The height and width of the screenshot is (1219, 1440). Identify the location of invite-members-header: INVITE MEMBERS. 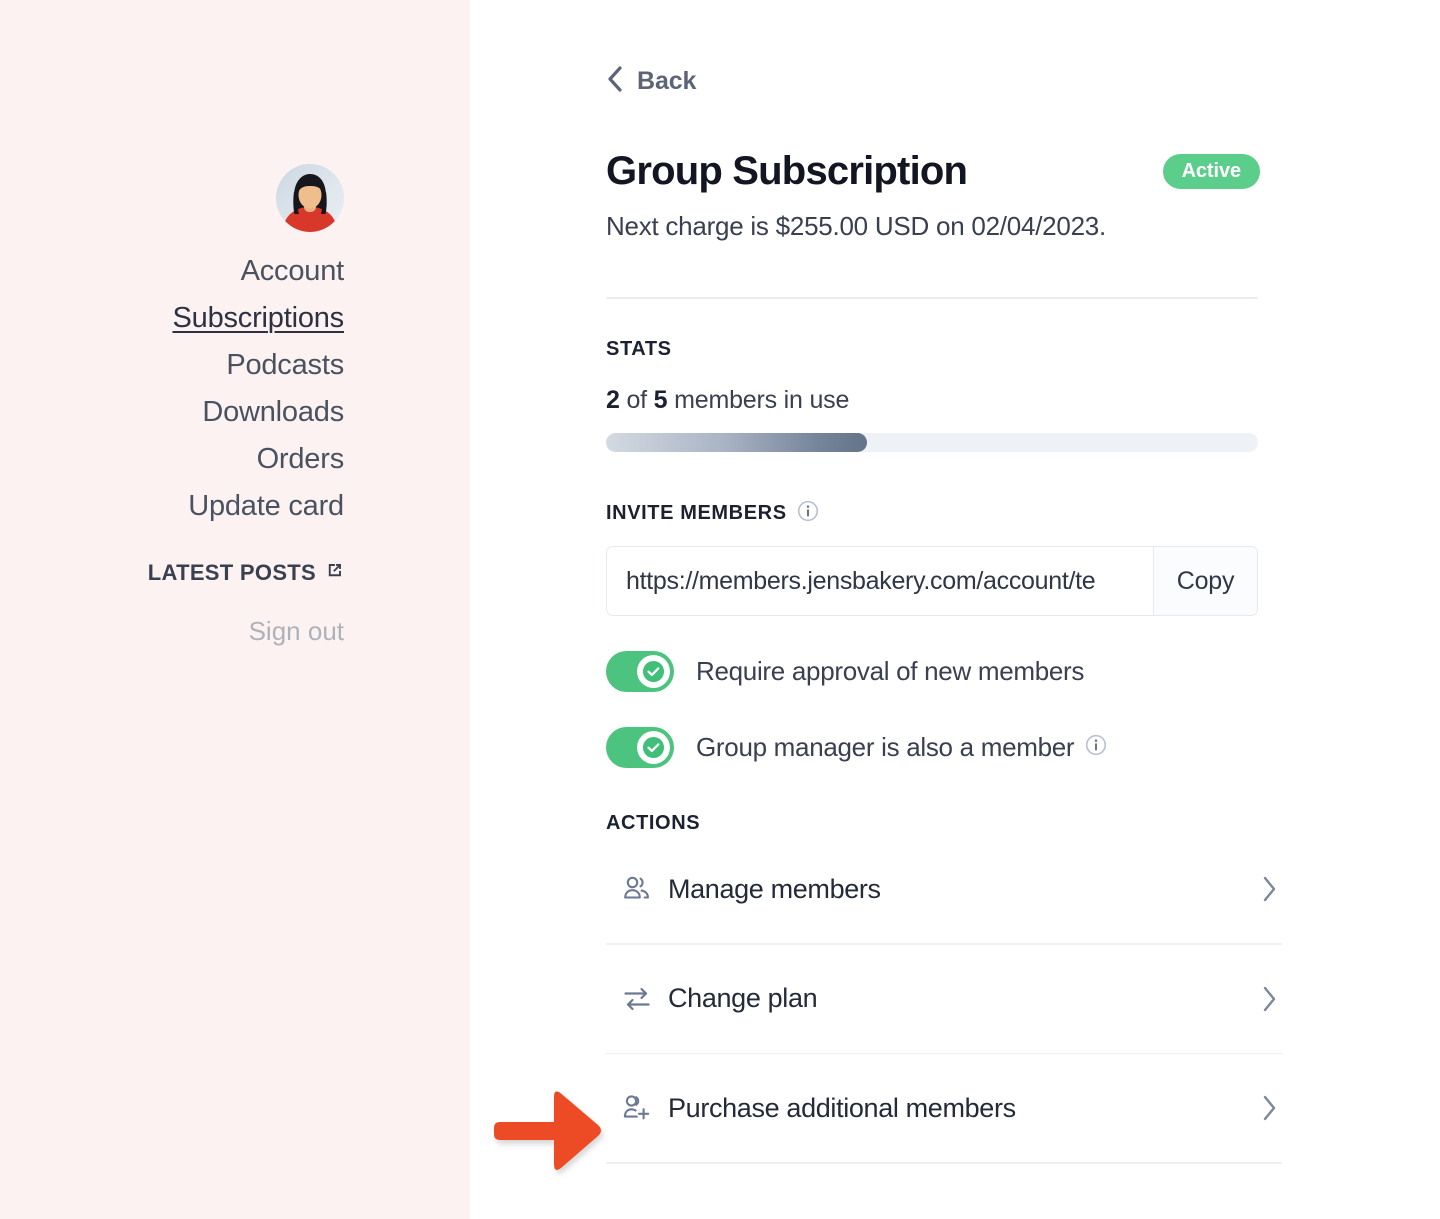
(946, 513).